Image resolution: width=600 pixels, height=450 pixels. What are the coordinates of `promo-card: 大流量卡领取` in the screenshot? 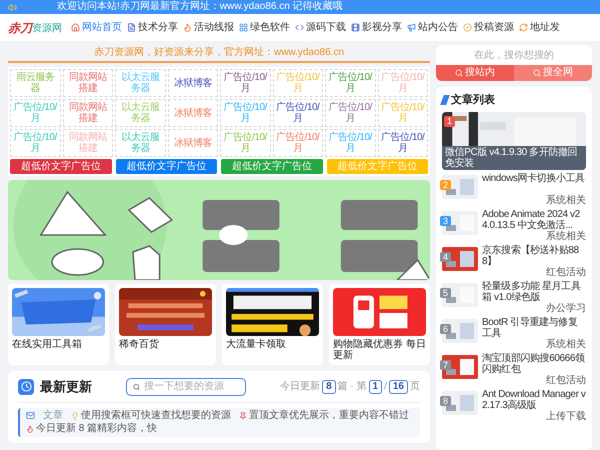 It's located at (272, 324).